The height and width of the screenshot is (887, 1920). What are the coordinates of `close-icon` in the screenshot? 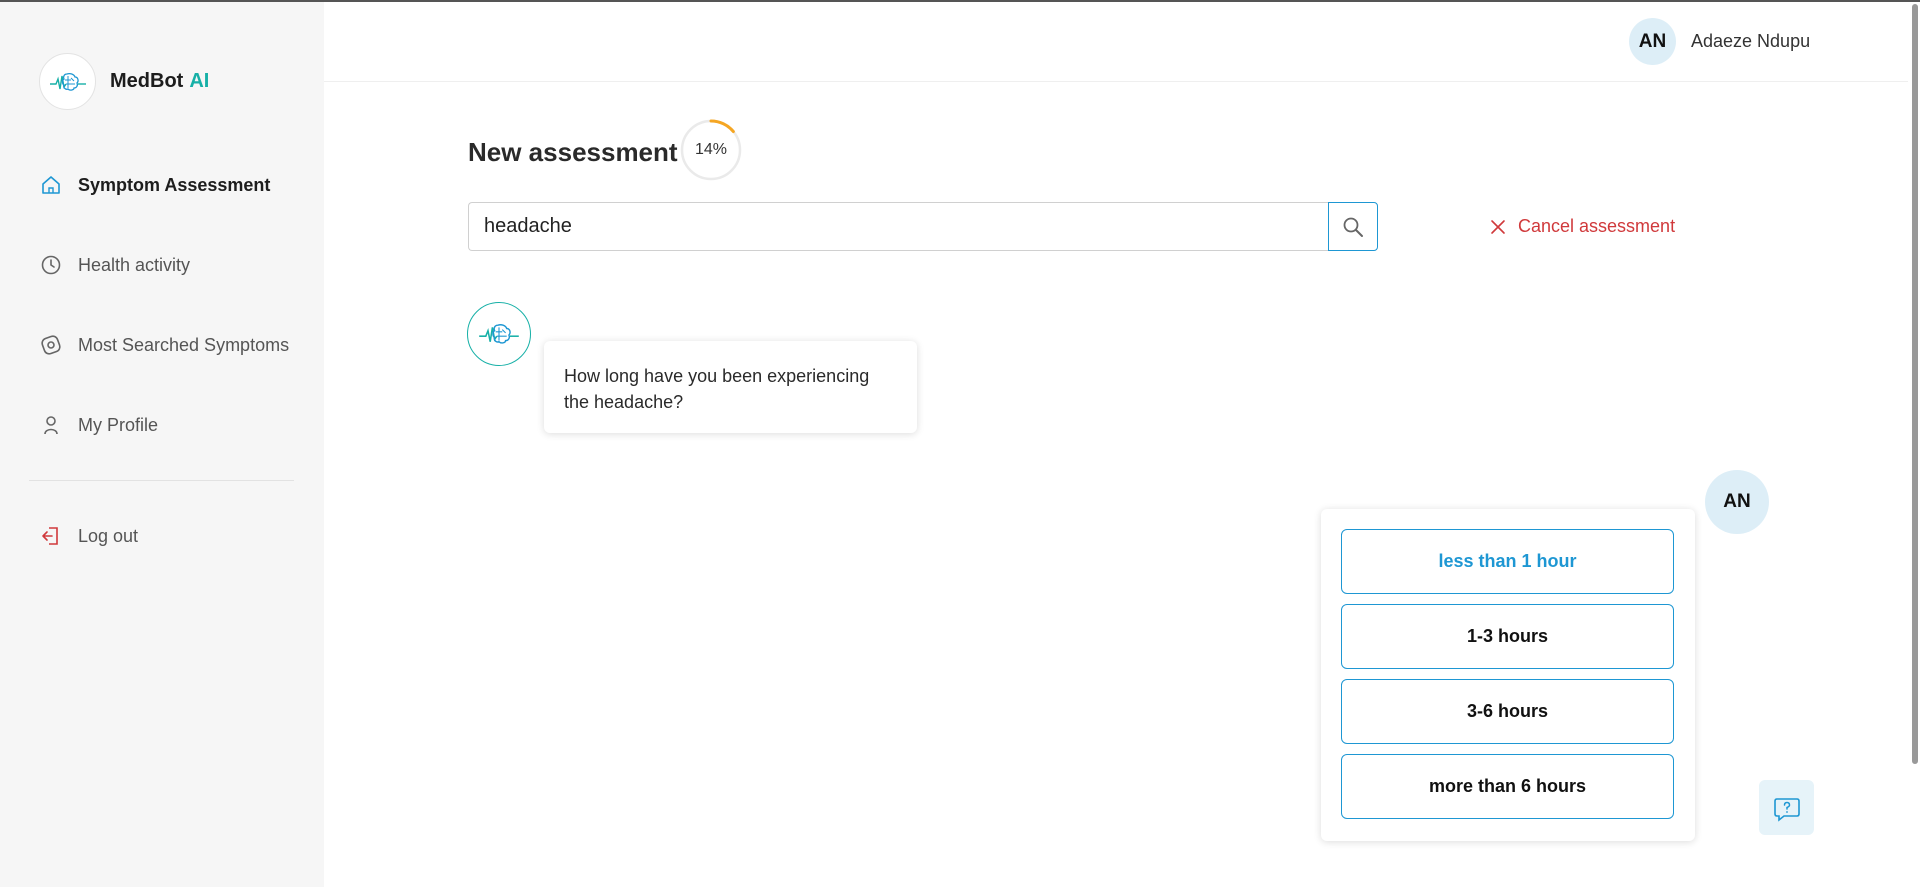 It's located at (1498, 227).